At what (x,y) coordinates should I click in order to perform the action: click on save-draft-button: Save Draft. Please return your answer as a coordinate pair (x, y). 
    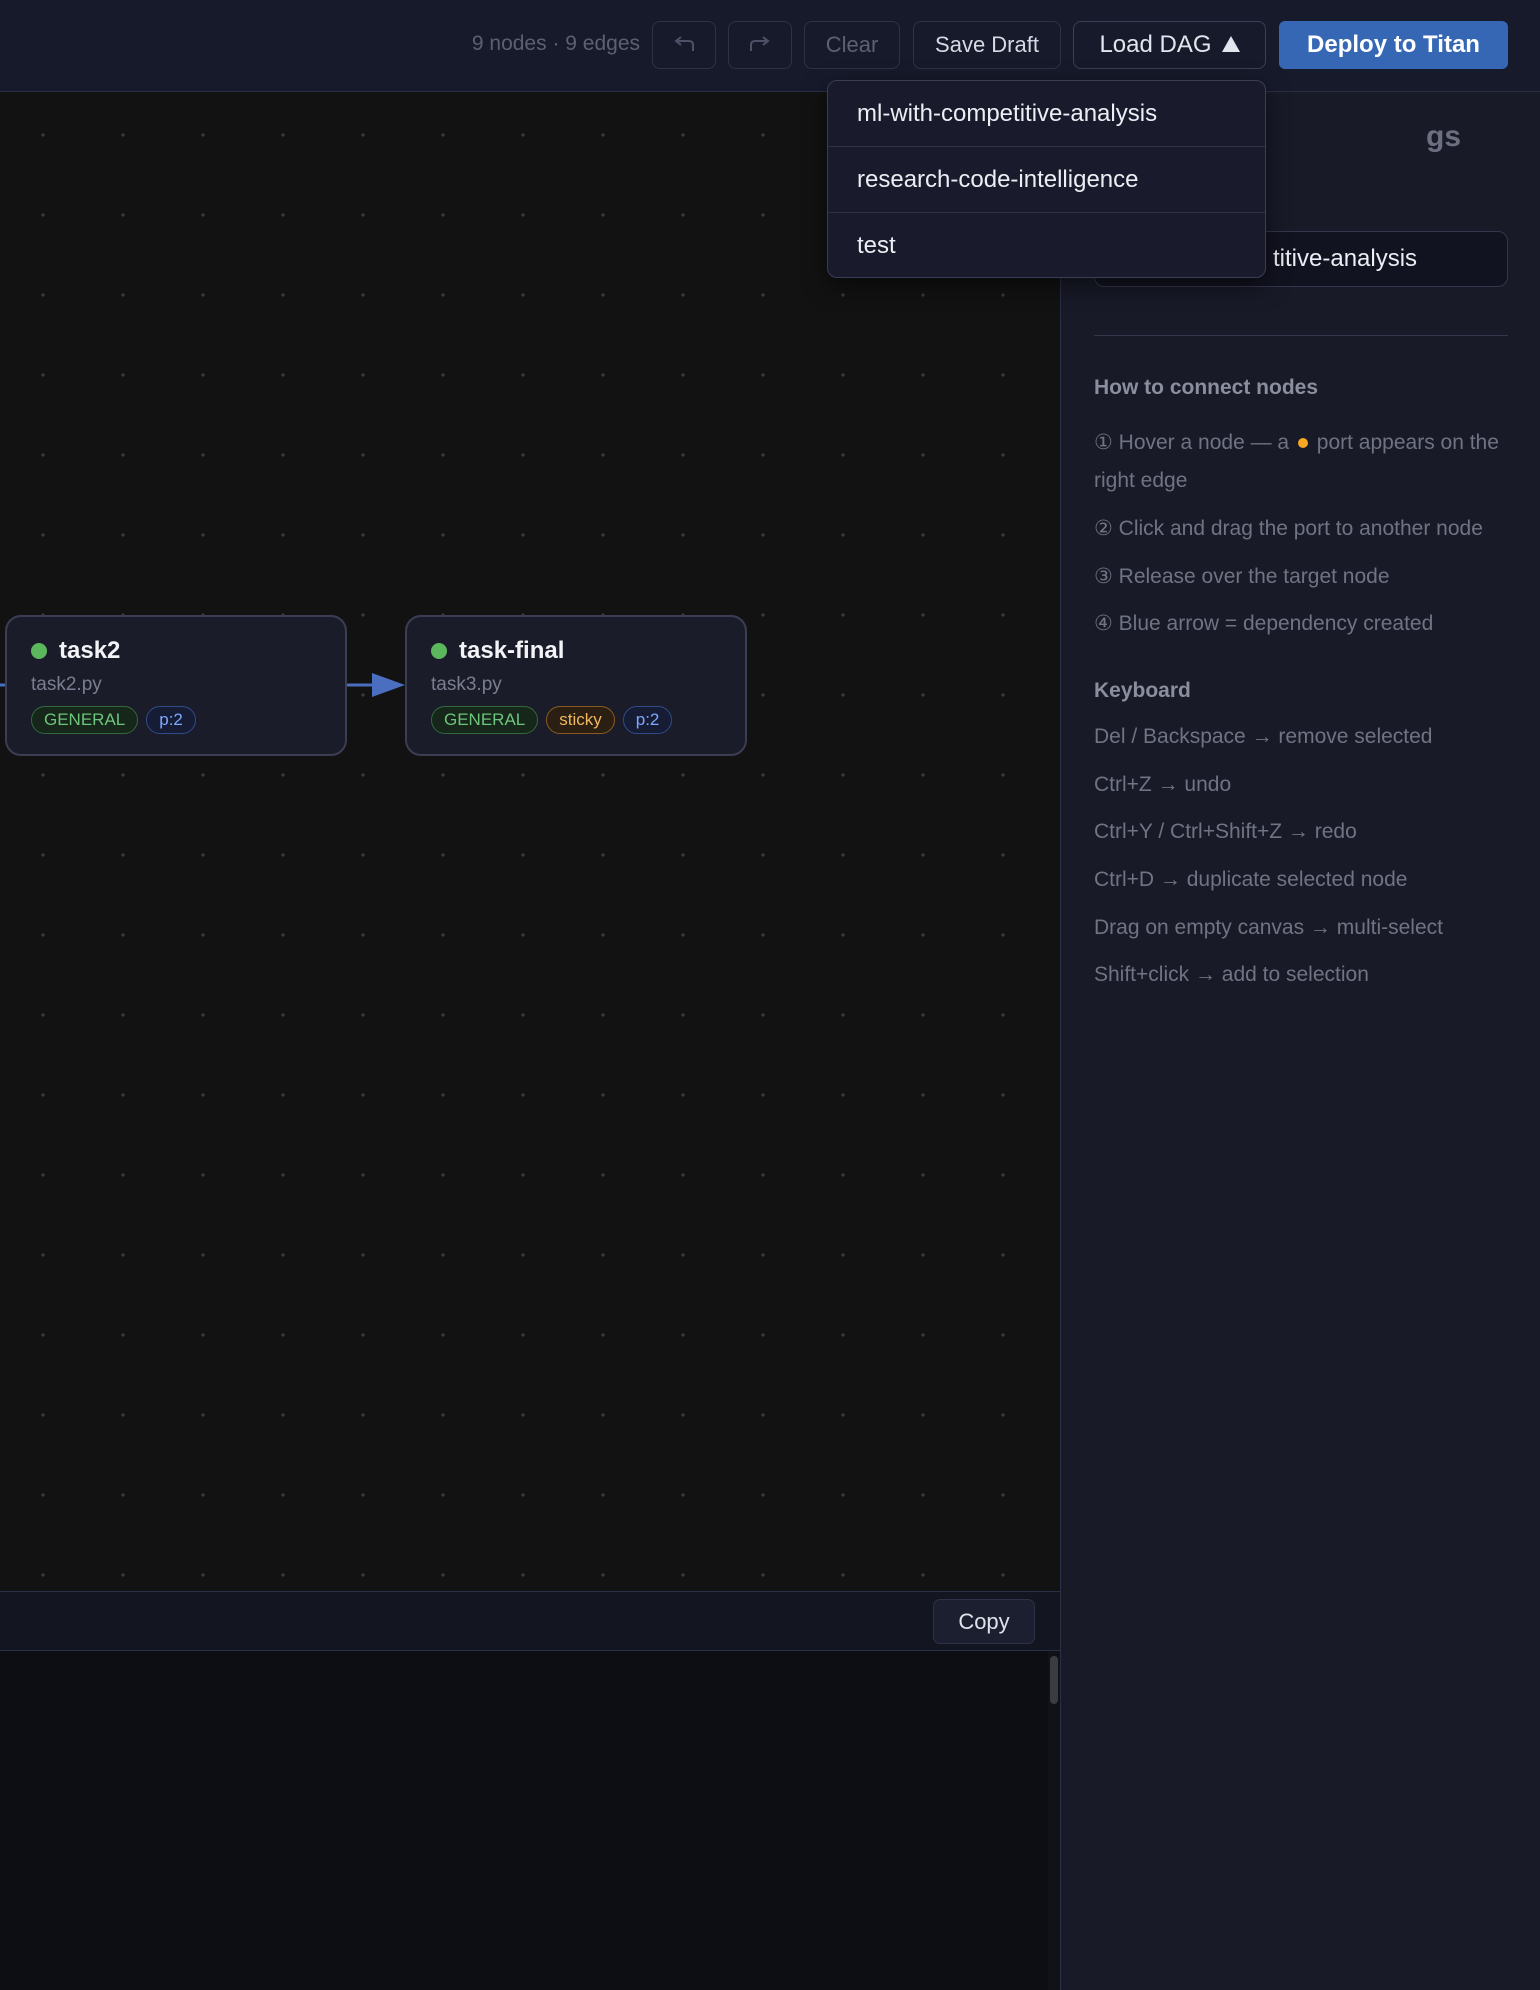
    Looking at the image, I should click on (987, 45).